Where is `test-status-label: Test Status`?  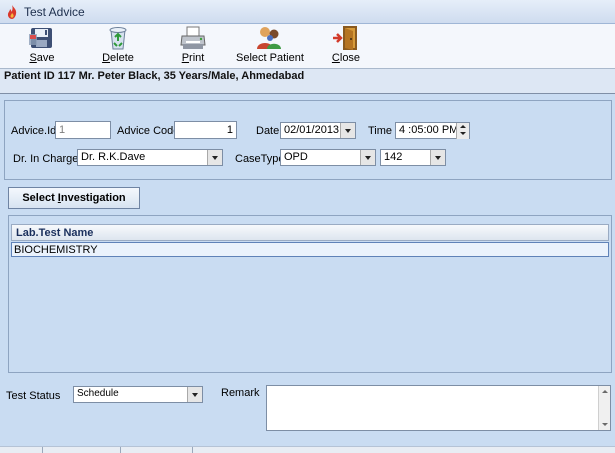 test-status-label: Test Status is located at coordinates (33, 396).